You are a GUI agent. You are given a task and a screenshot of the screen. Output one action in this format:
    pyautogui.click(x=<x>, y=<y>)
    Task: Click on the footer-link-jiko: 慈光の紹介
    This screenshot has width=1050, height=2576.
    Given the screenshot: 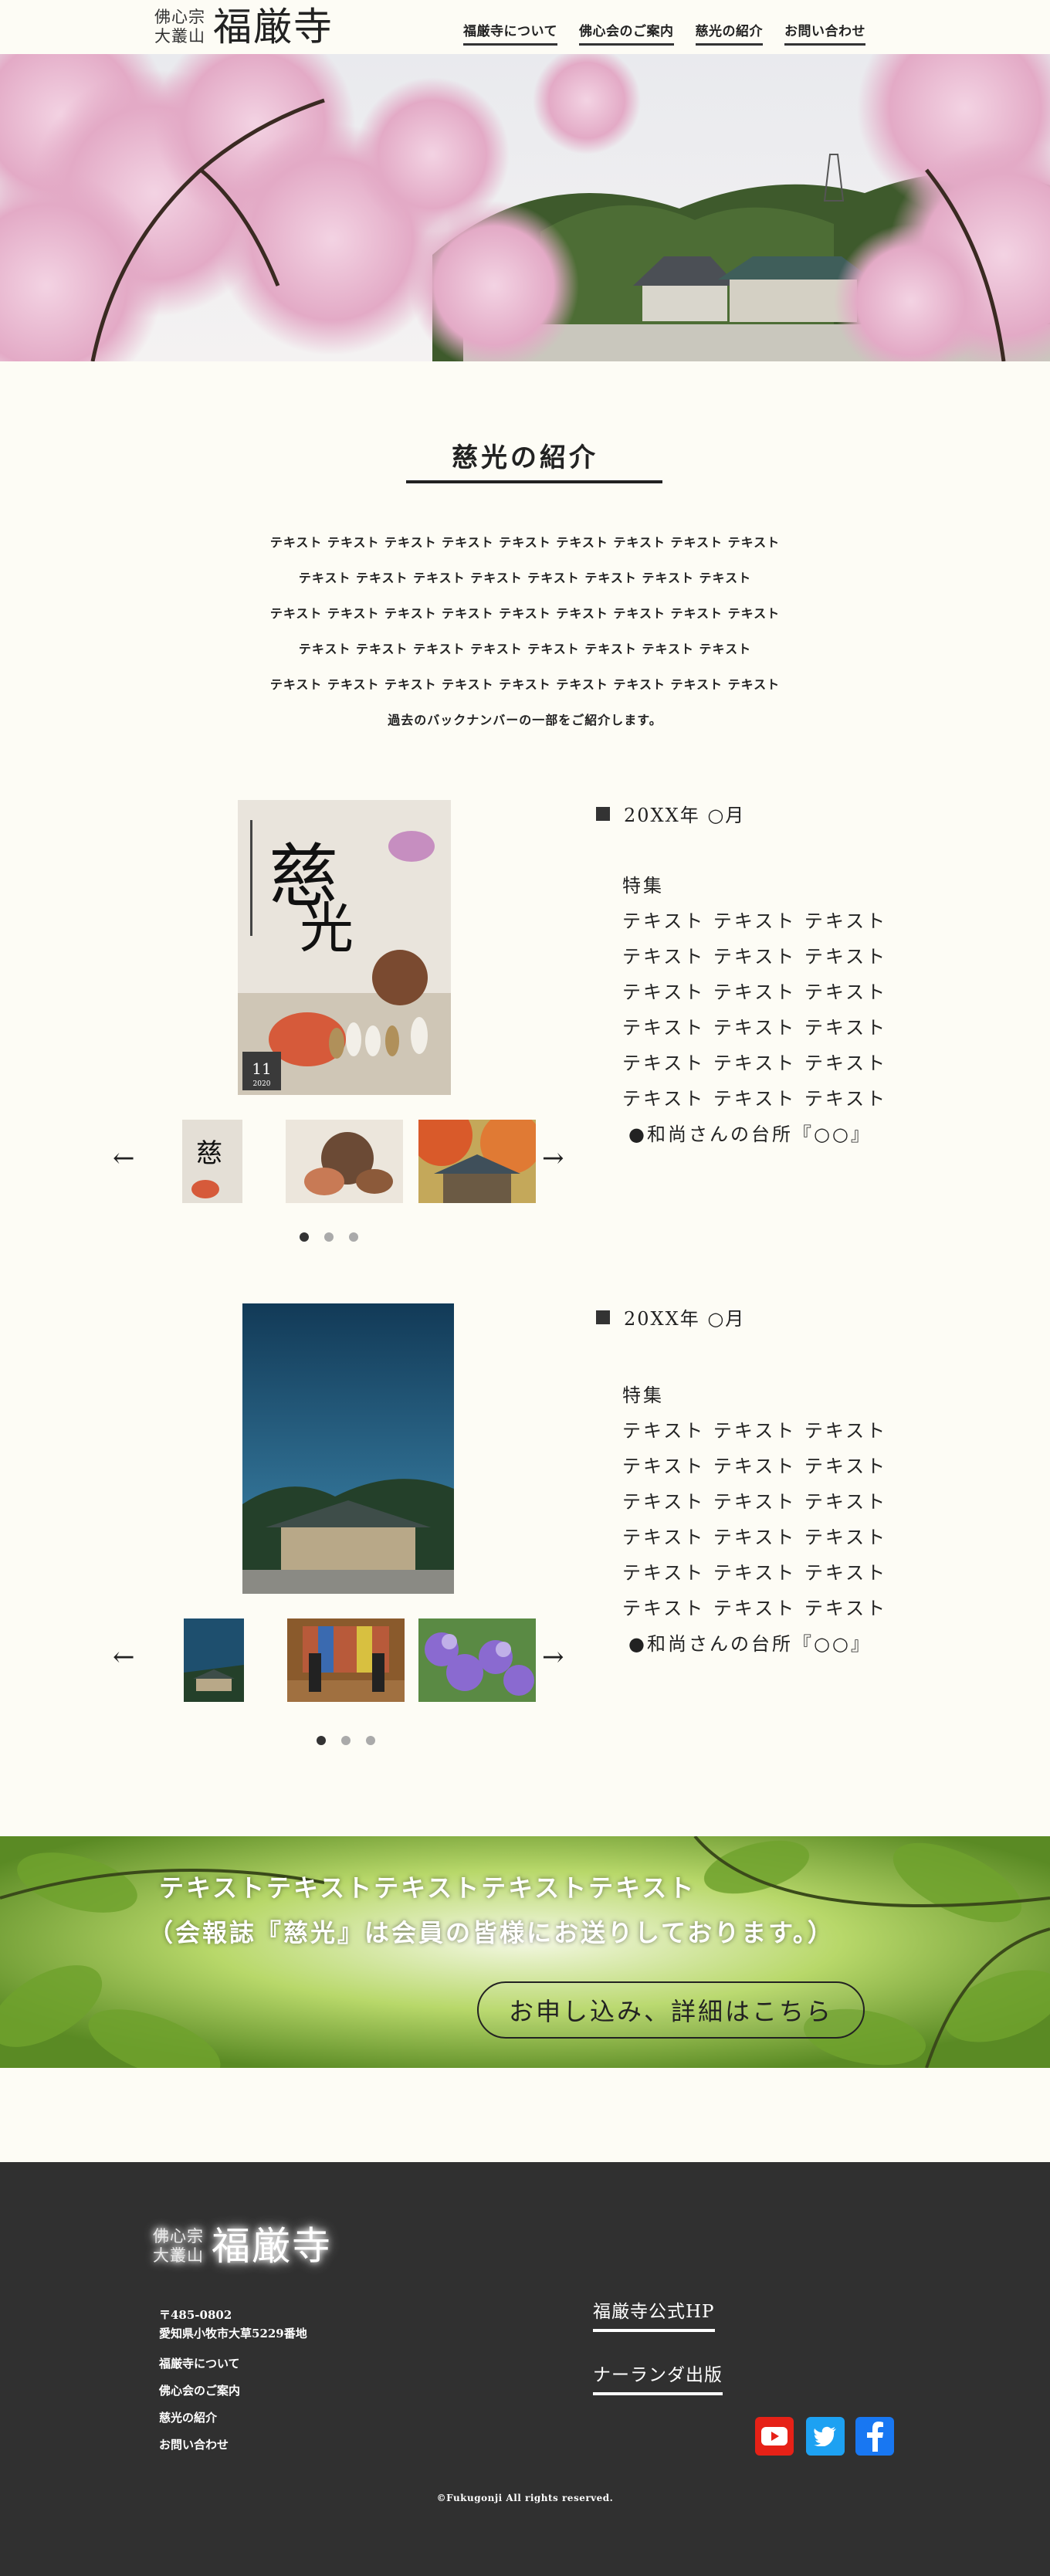 What is the action you would take?
    pyautogui.click(x=200, y=2417)
    